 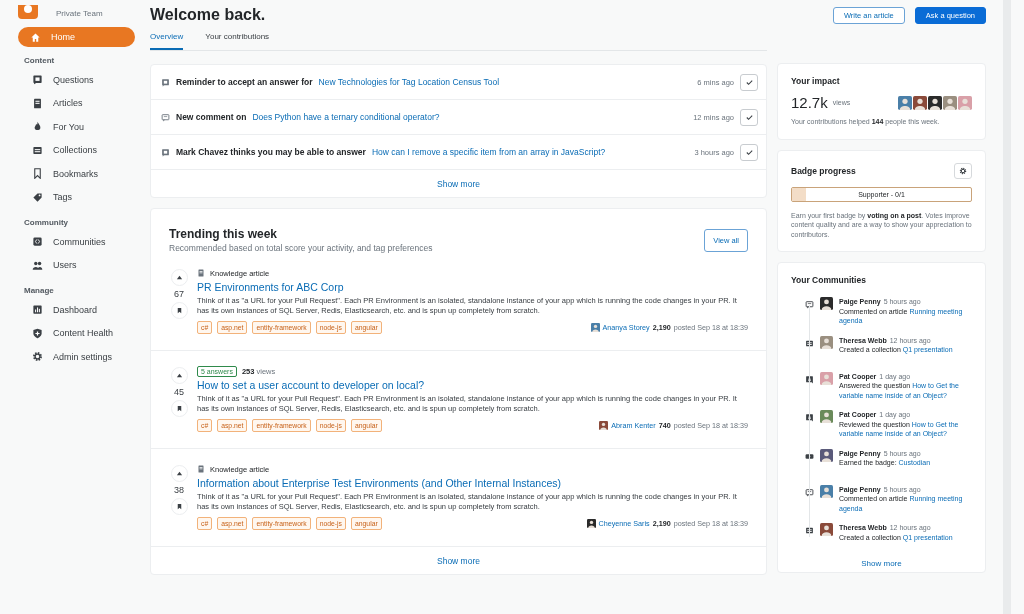 I want to click on post-title-link: PR Environments for ABC Corp, so click(x=472, y=287).